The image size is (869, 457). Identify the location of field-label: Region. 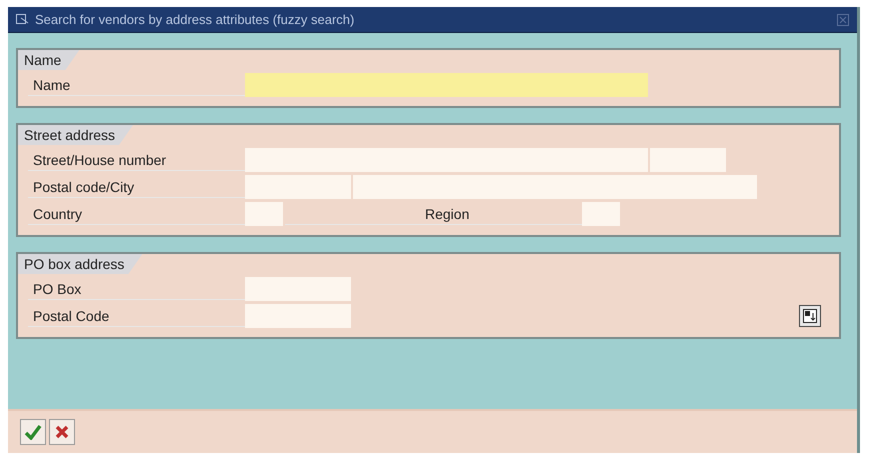
(433, 214).